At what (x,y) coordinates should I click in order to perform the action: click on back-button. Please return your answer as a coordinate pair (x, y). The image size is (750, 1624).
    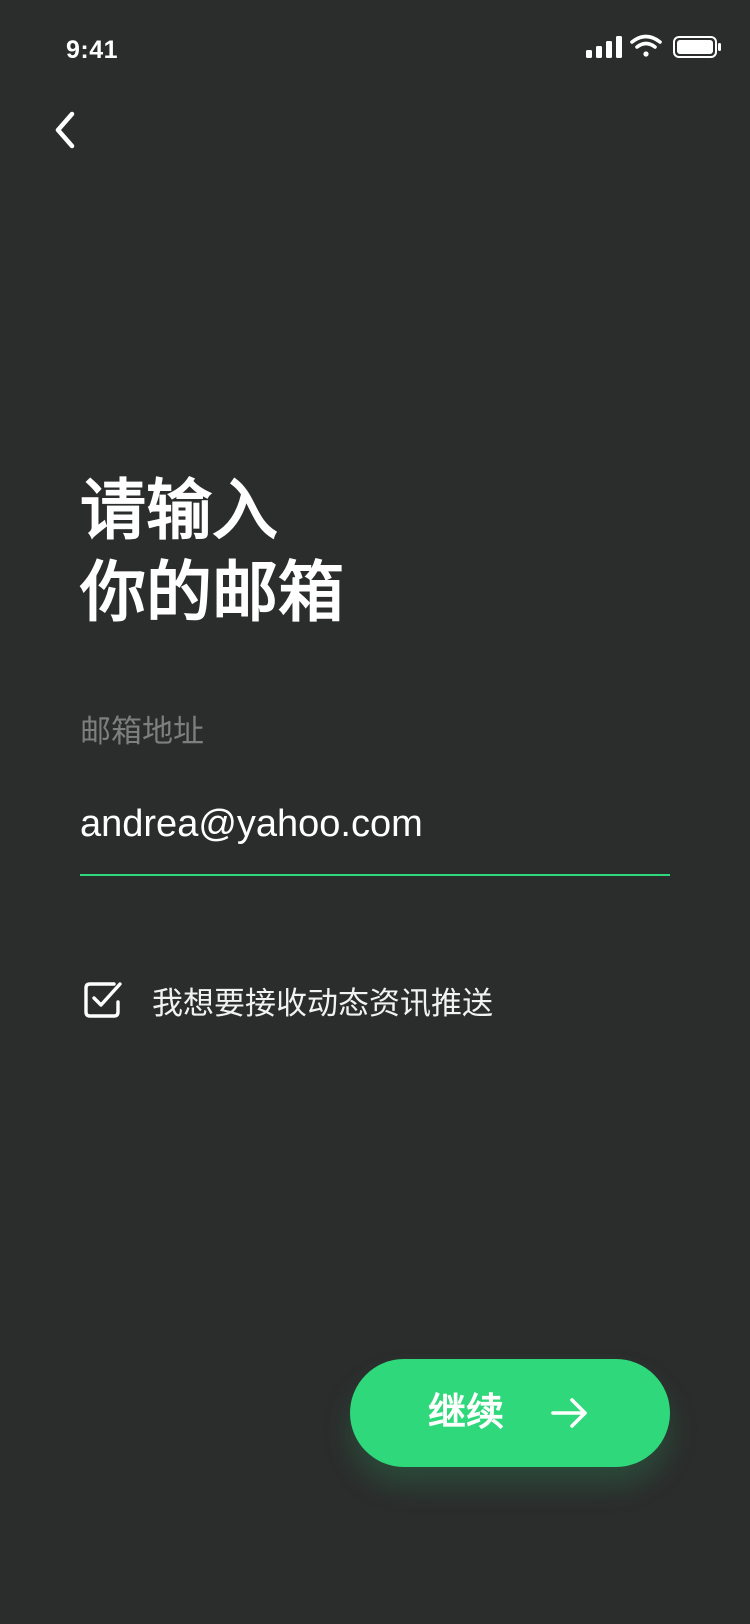
    Looking at the image, I should click on (66, 130).